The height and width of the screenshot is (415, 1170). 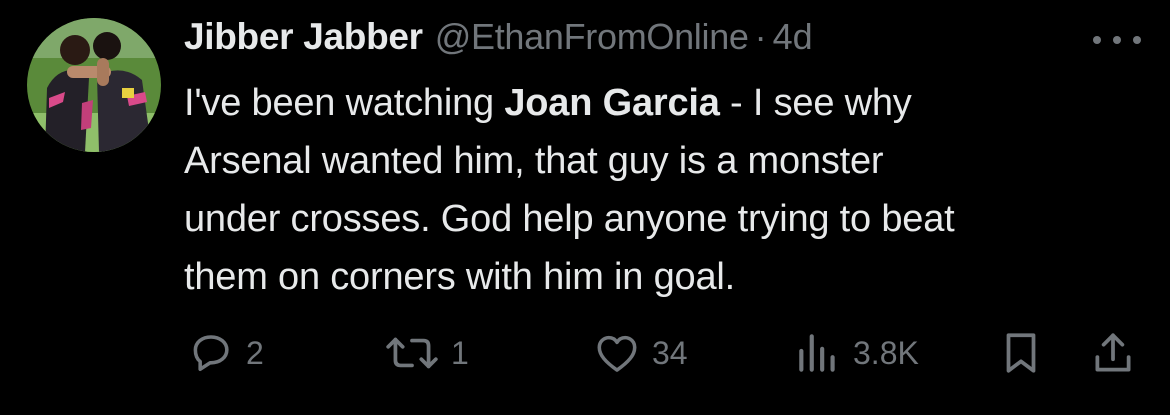 What do you see at coordinates (612, 103) in the screenshot?
I see `tweet-text-bold: Joan Garcia` at bounding box center [612, 103].